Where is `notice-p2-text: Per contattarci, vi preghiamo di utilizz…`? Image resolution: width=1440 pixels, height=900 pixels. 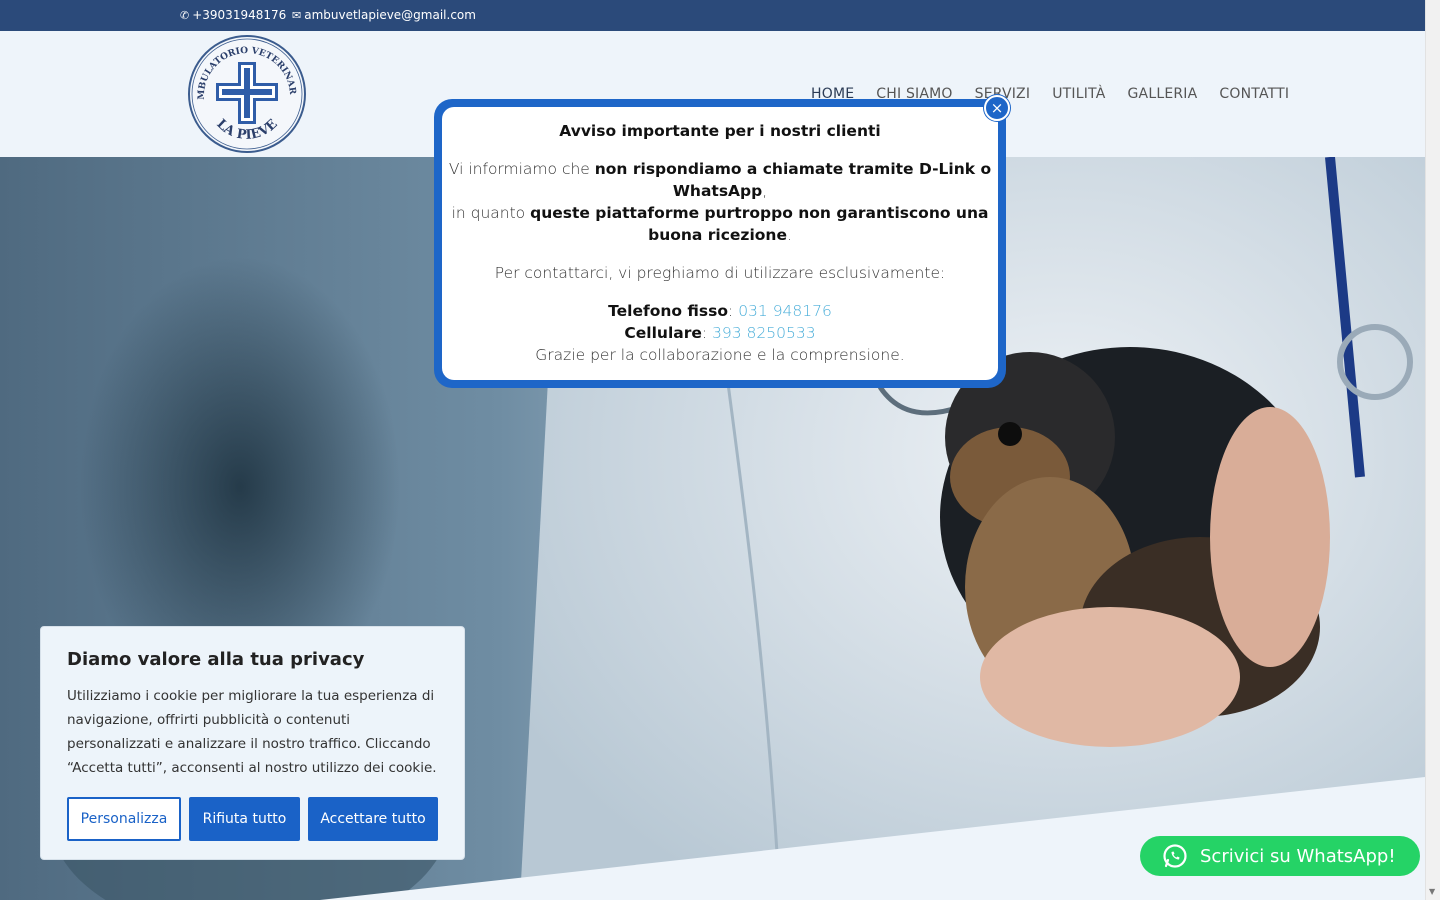 notice-p2-text: Per contattarci, vi preghiamo di utilizz… is located at coordinates (720, 273).